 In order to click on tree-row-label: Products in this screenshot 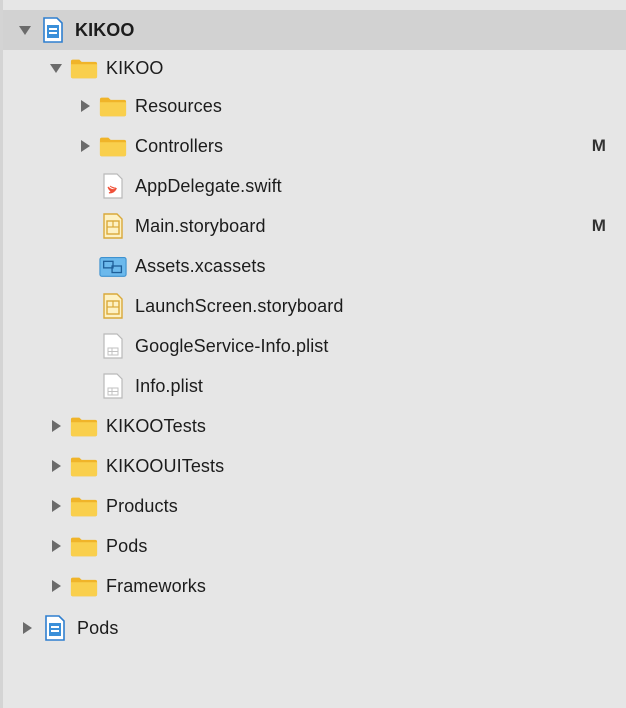, I will do `click(142, 505)`.